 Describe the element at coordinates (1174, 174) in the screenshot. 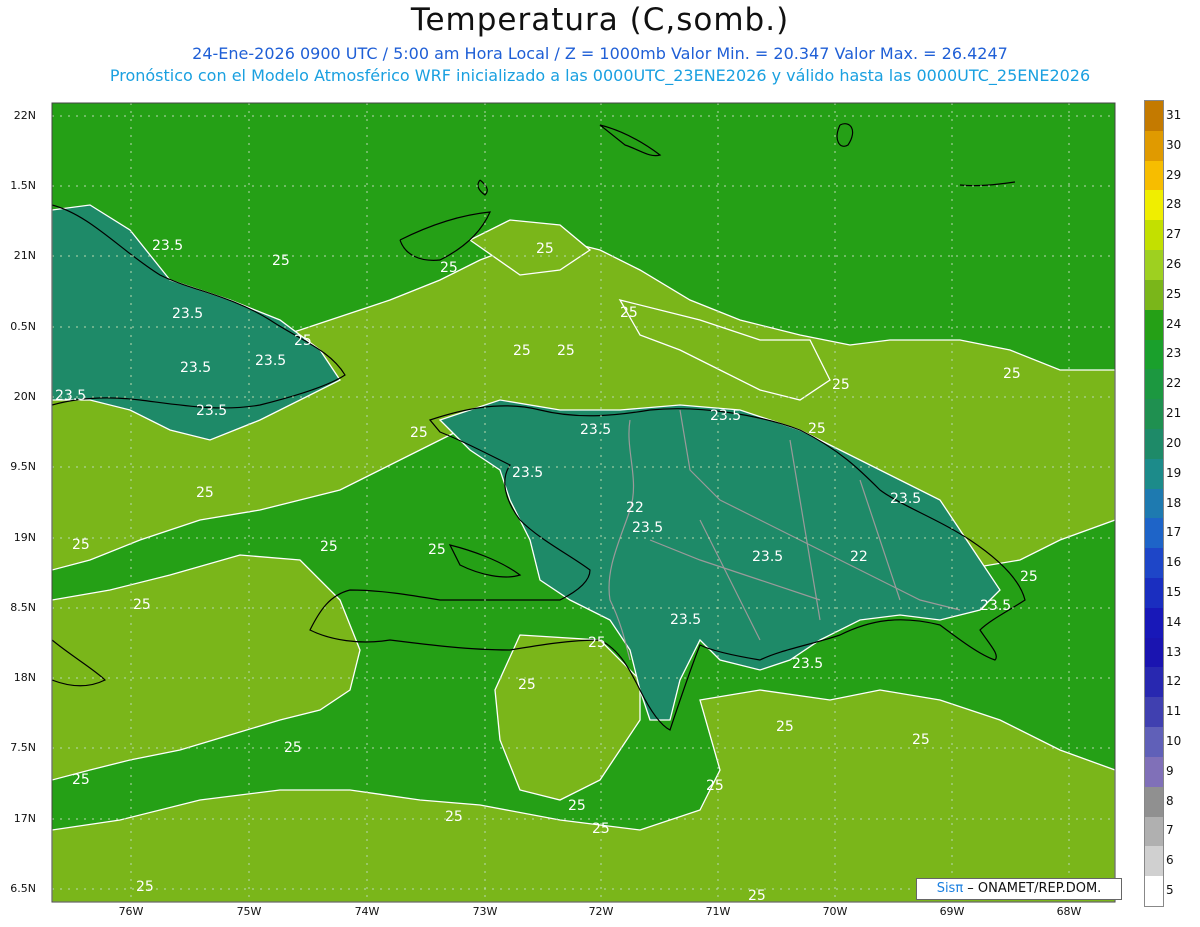

I see `color-scale-label: 29` at that location.